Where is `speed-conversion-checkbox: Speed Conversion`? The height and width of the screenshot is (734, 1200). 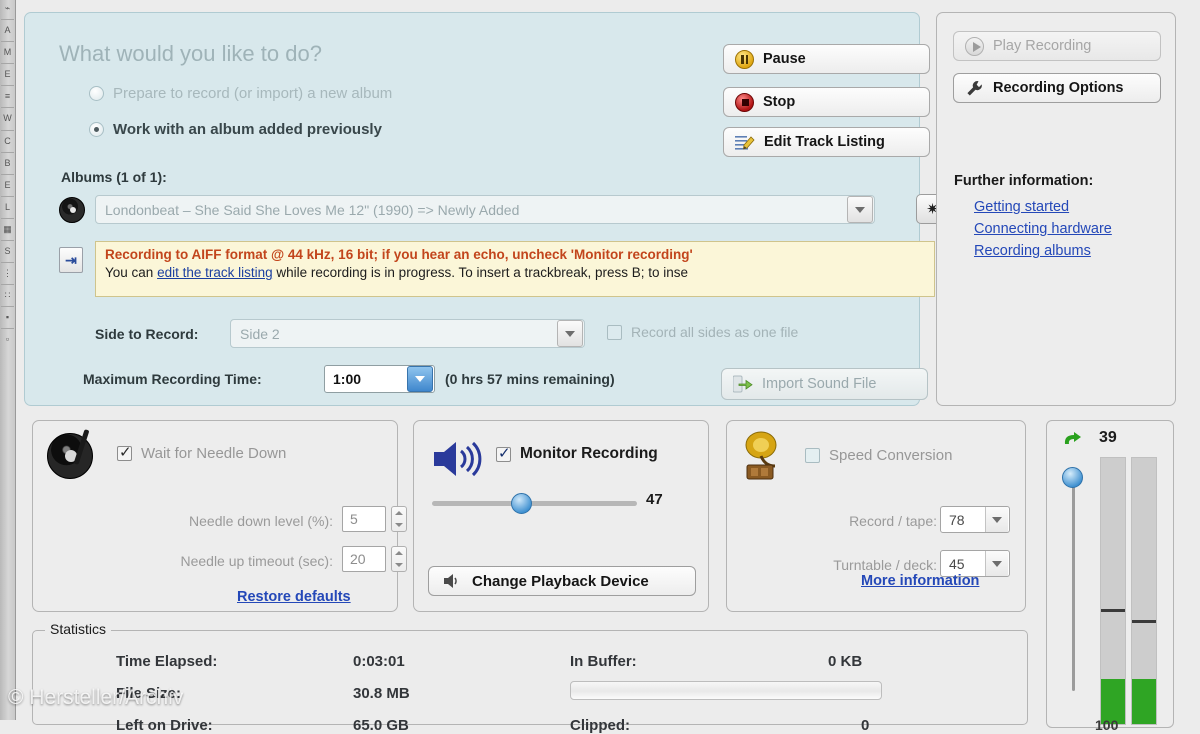
speed-conversion-checkbox: Speed Conversion is located at coordinates (878, 455).